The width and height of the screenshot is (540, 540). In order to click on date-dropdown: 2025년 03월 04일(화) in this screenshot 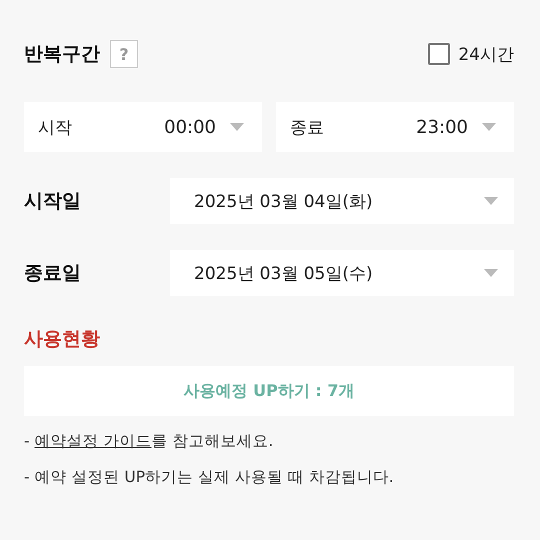, I will do `click(342, 201)`.